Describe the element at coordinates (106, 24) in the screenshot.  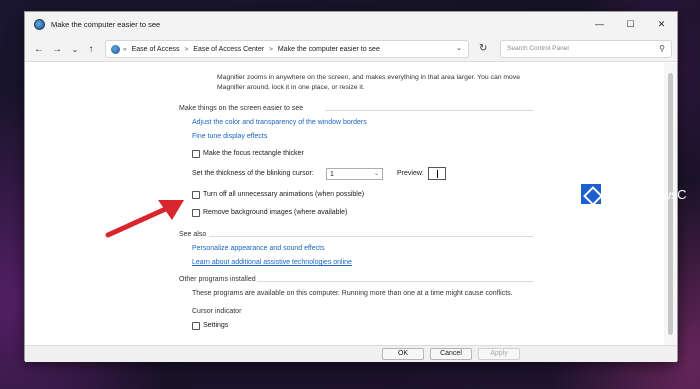
I see `window-title: Make the computer easier to see` at that location.